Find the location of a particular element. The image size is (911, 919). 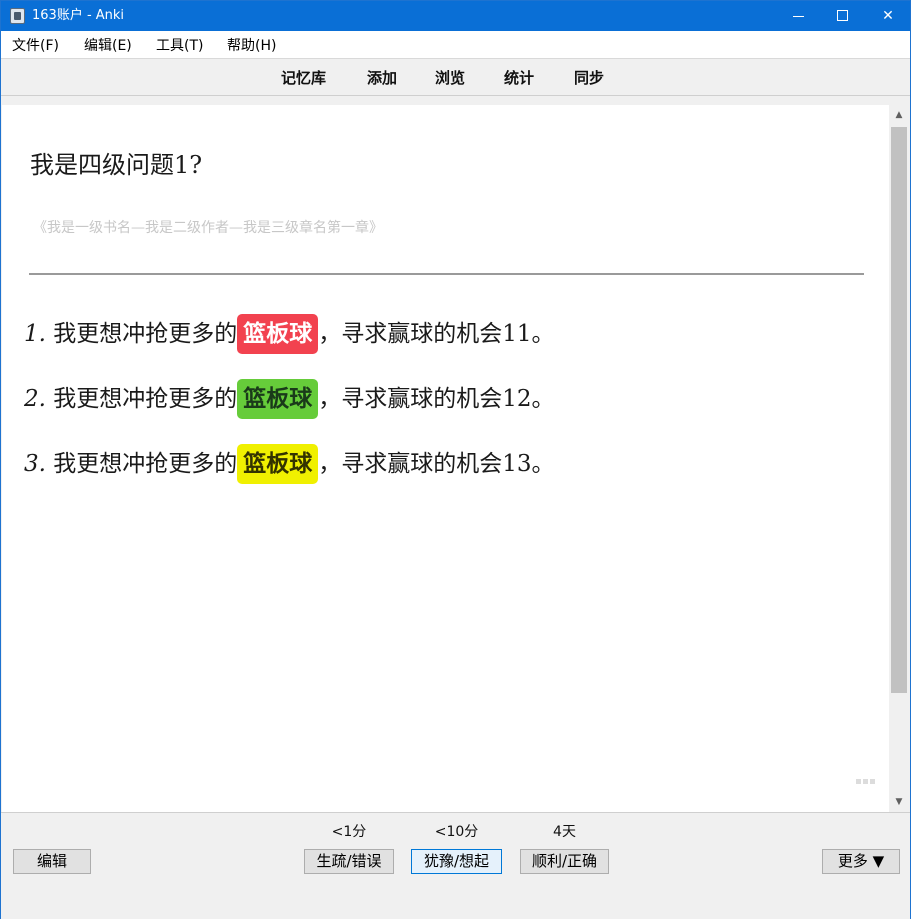

menu-edit: 编辑(E) is located at coordinates (108, 46).